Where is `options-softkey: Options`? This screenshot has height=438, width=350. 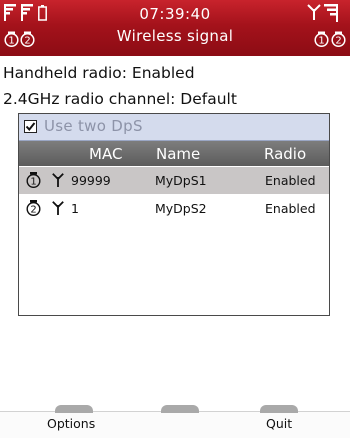 options-softkey: Options is located at coordinates (71, 423).